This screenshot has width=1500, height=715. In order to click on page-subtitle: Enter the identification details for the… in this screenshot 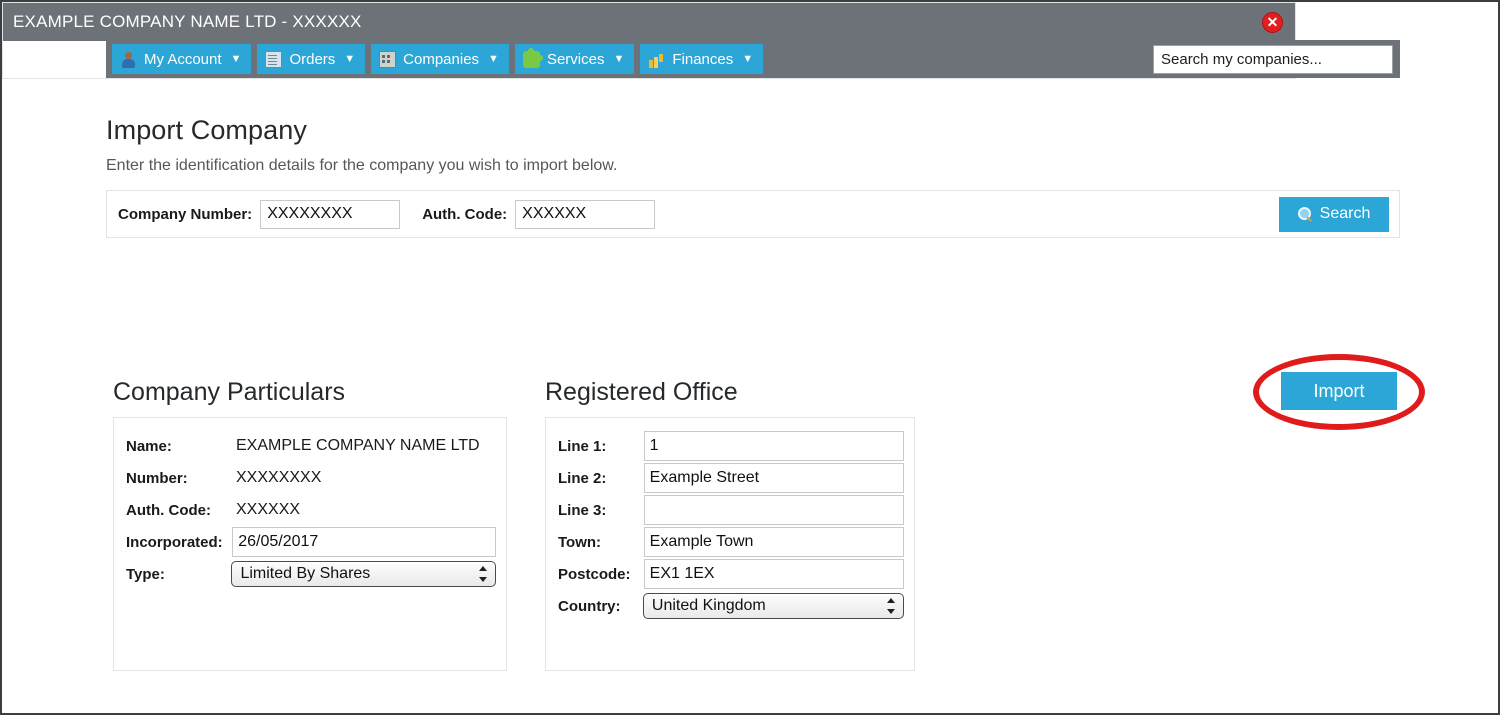, I will do `click(362, 165)`.